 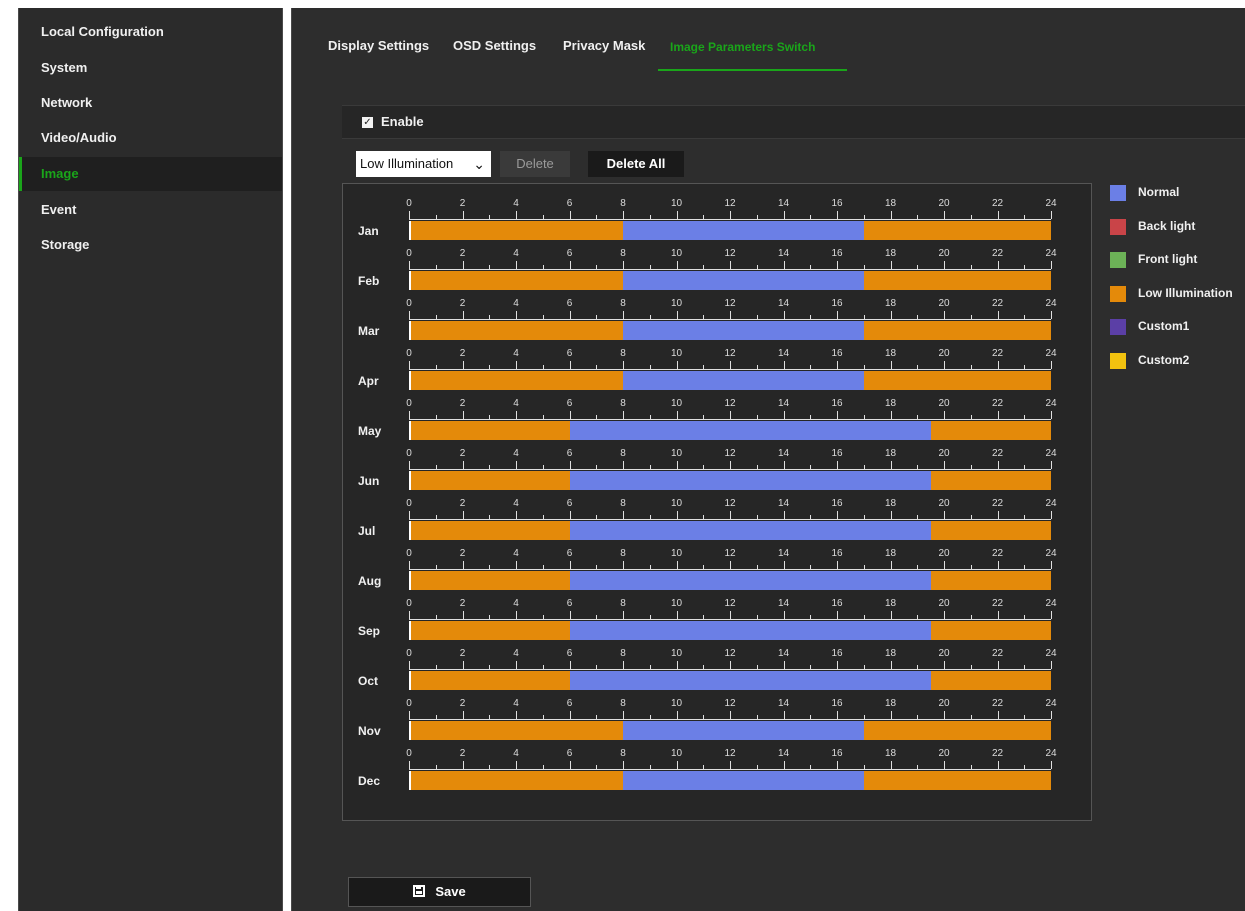 I want to click on legend-item: Low Illumination, so click(x=1177, y=294).